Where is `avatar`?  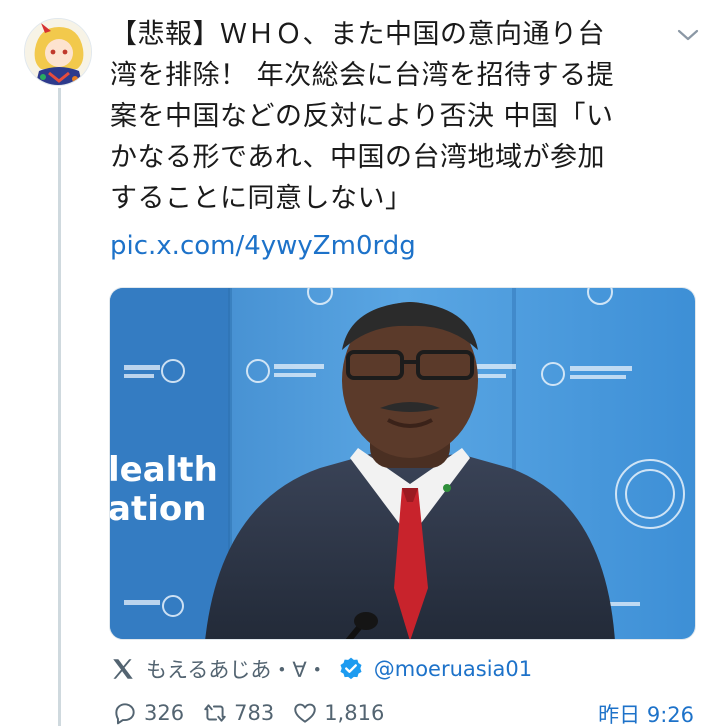 avatar is located at coordinates (58, 52).